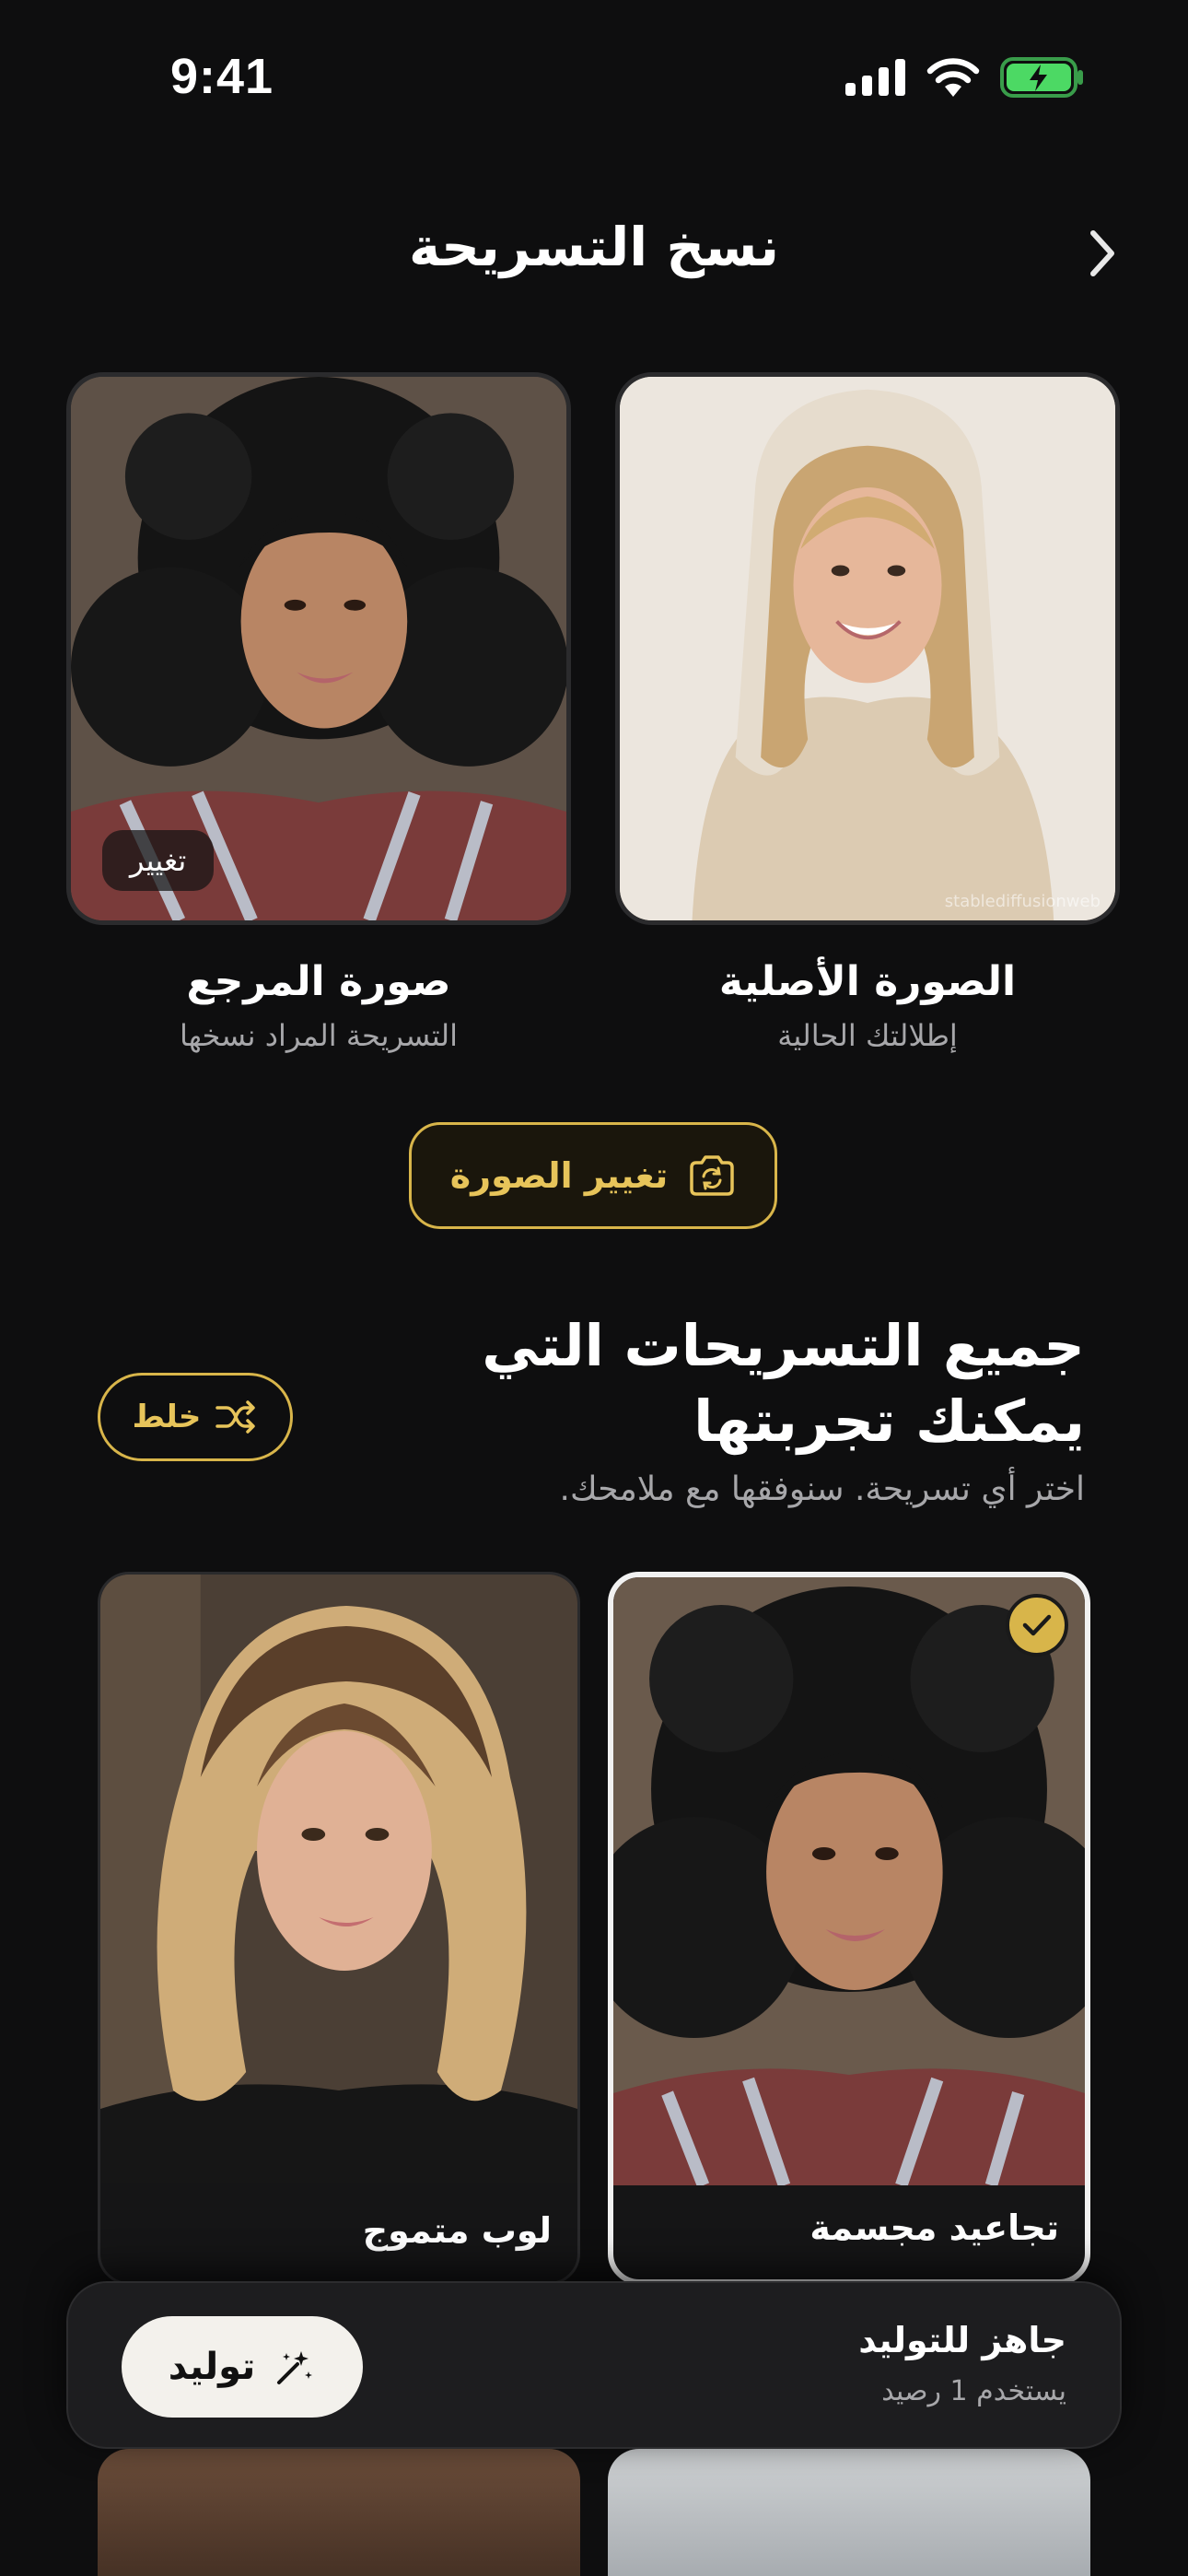  I want to click on style-card-brunette-peek, so click(339, 2512).